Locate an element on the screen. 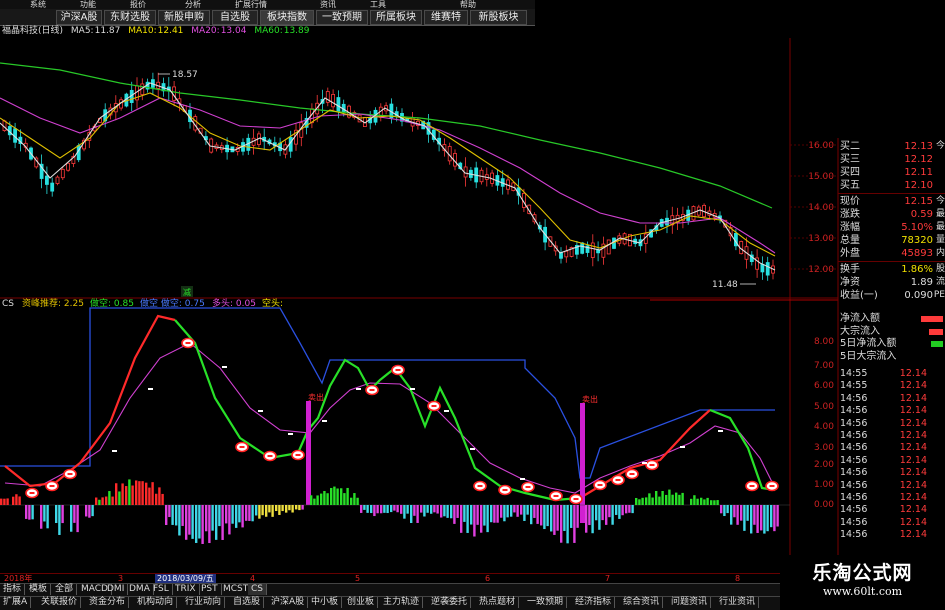  tab-cs: CS is located at coordinates (257, 589).